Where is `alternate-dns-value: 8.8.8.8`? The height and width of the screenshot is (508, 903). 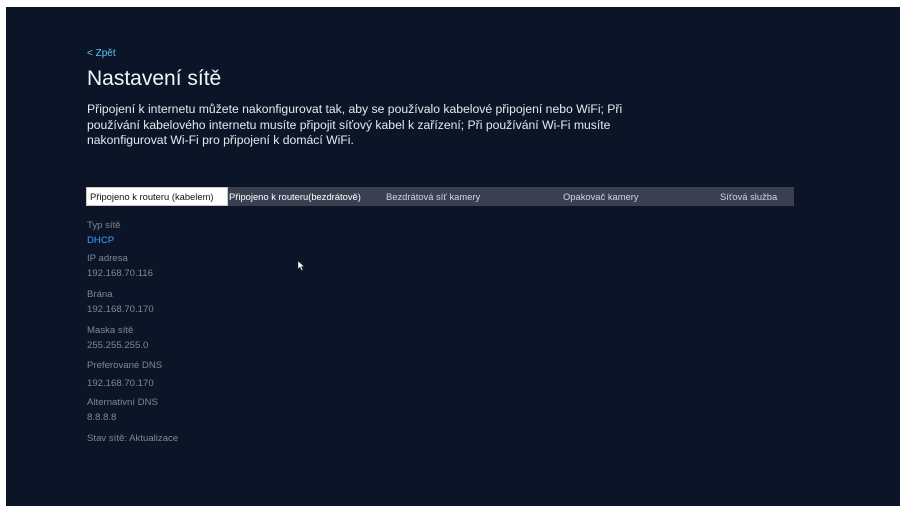 alternate-dns-value: 8.8.8.8 is located at coordinates (102, 417).